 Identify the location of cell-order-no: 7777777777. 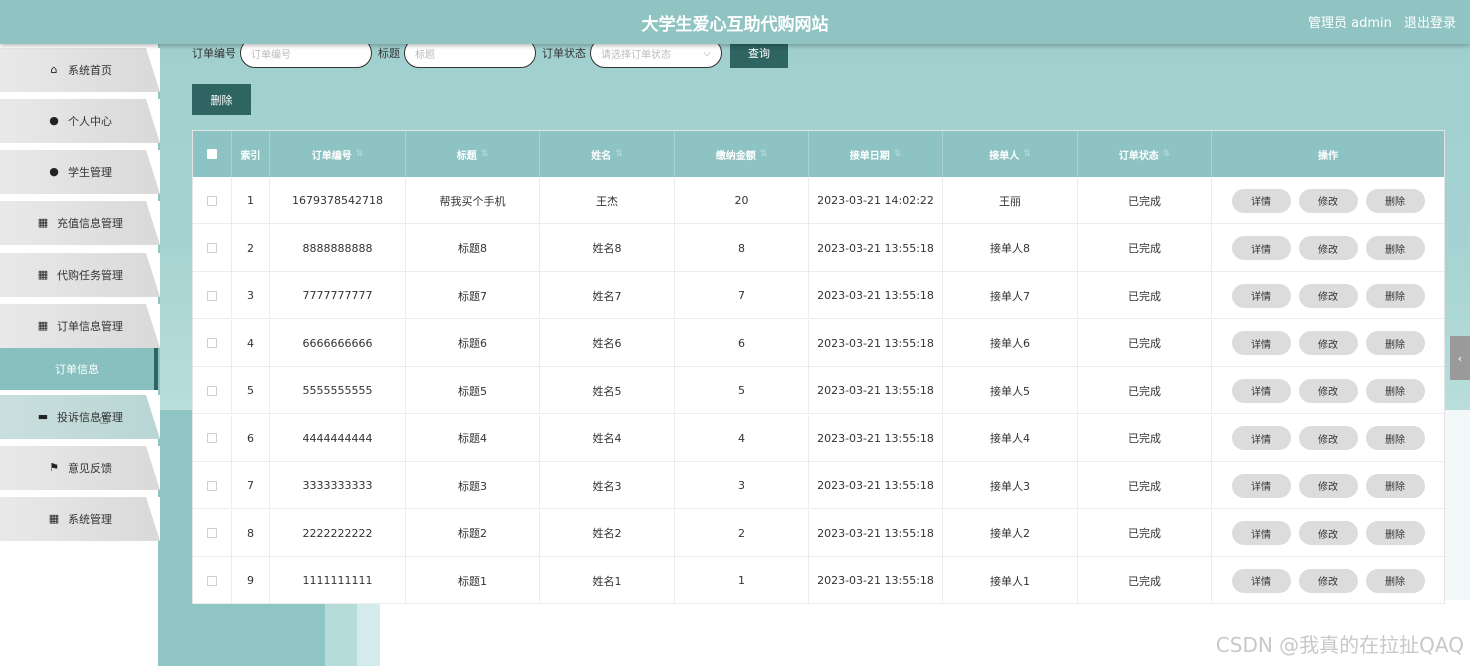
(338, 295).